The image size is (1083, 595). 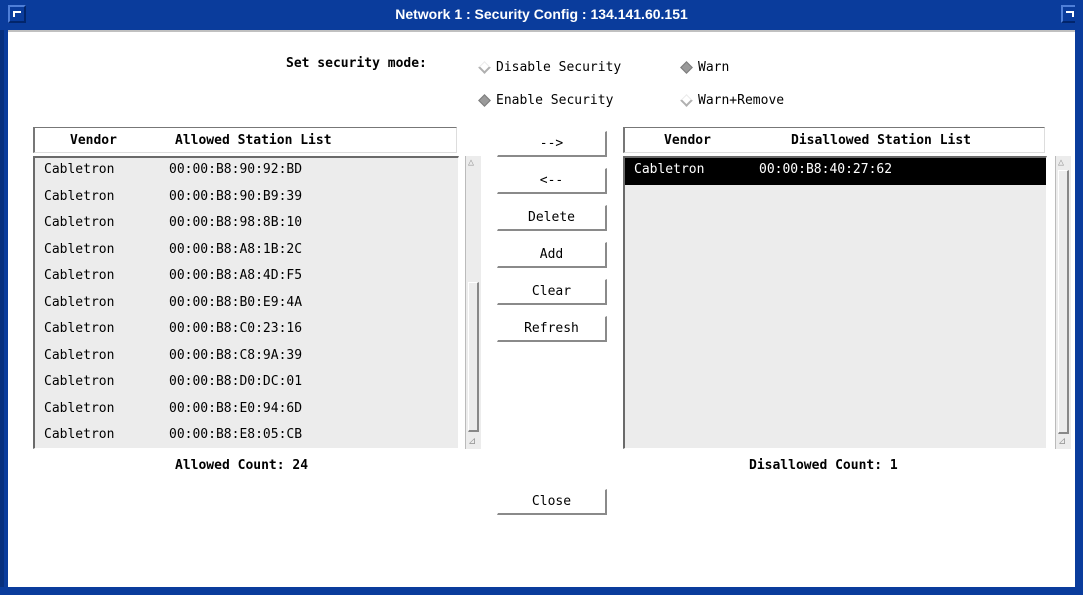 I want to click on allowed-list-header: Vendor Allowed Station List, so click(x=245, y=140).